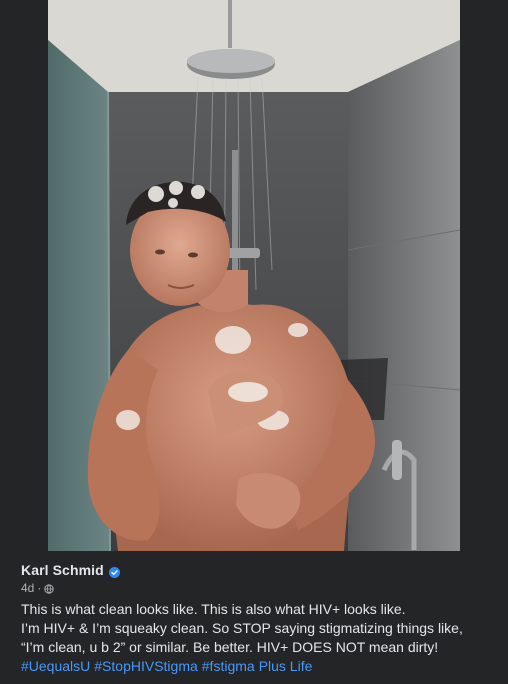 The height and width of the screenshot is (684, 508). I want to click on hashtag-row: #UequalsU #StopHIVStigma #fstigma Plus Life, so click(256, 666).